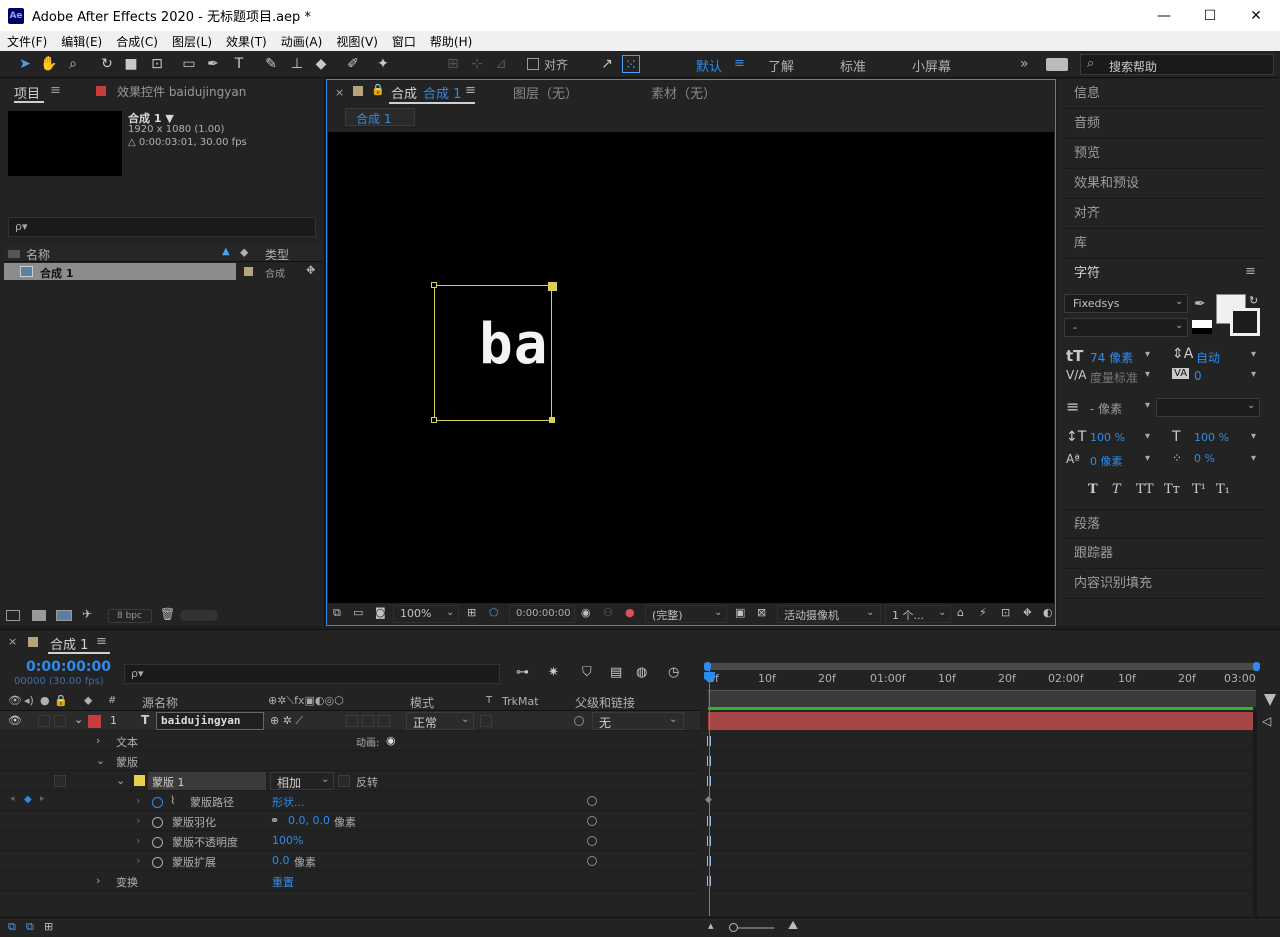 The height and width of the screenshot is (937, 1280). I want to click on layer-switches-toggle-icon: ⧉, so click(12, 927).